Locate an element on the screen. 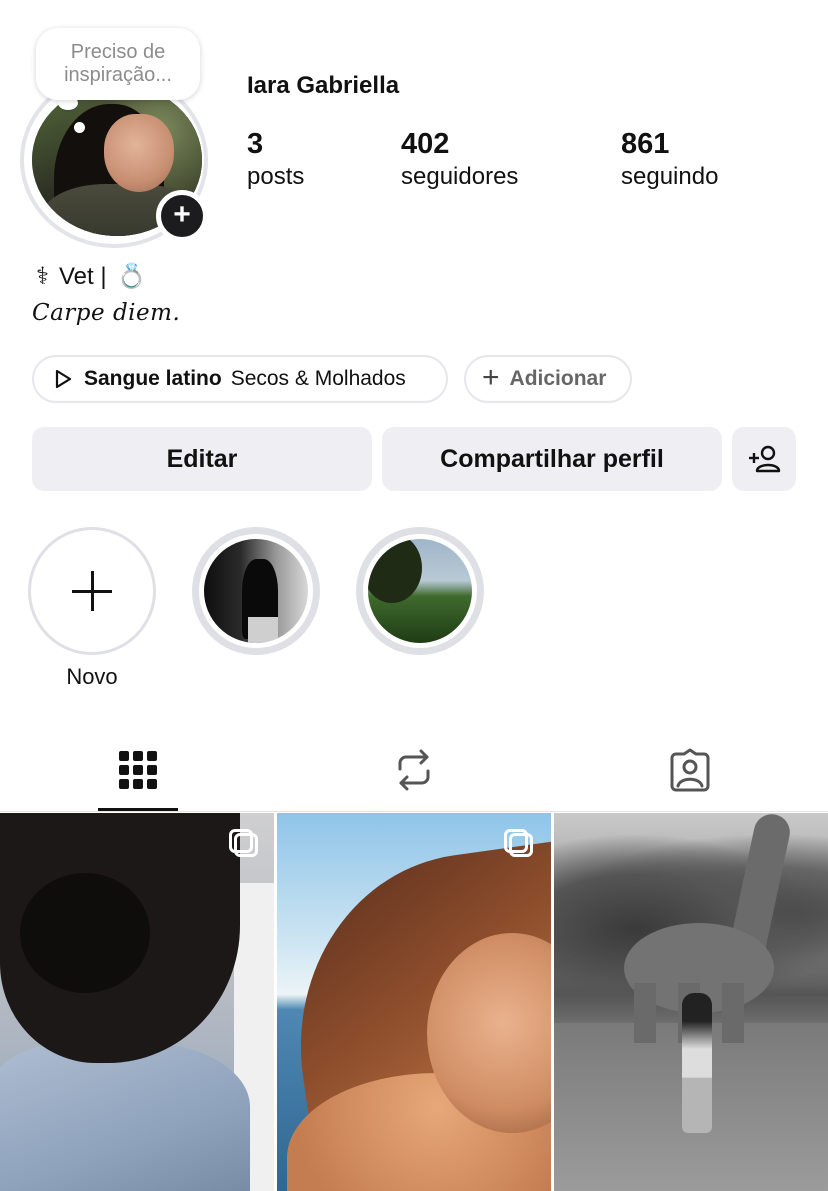 The image size is (828, 1191). following-stat: 861 seguindo is located at coordinates (669, 159).